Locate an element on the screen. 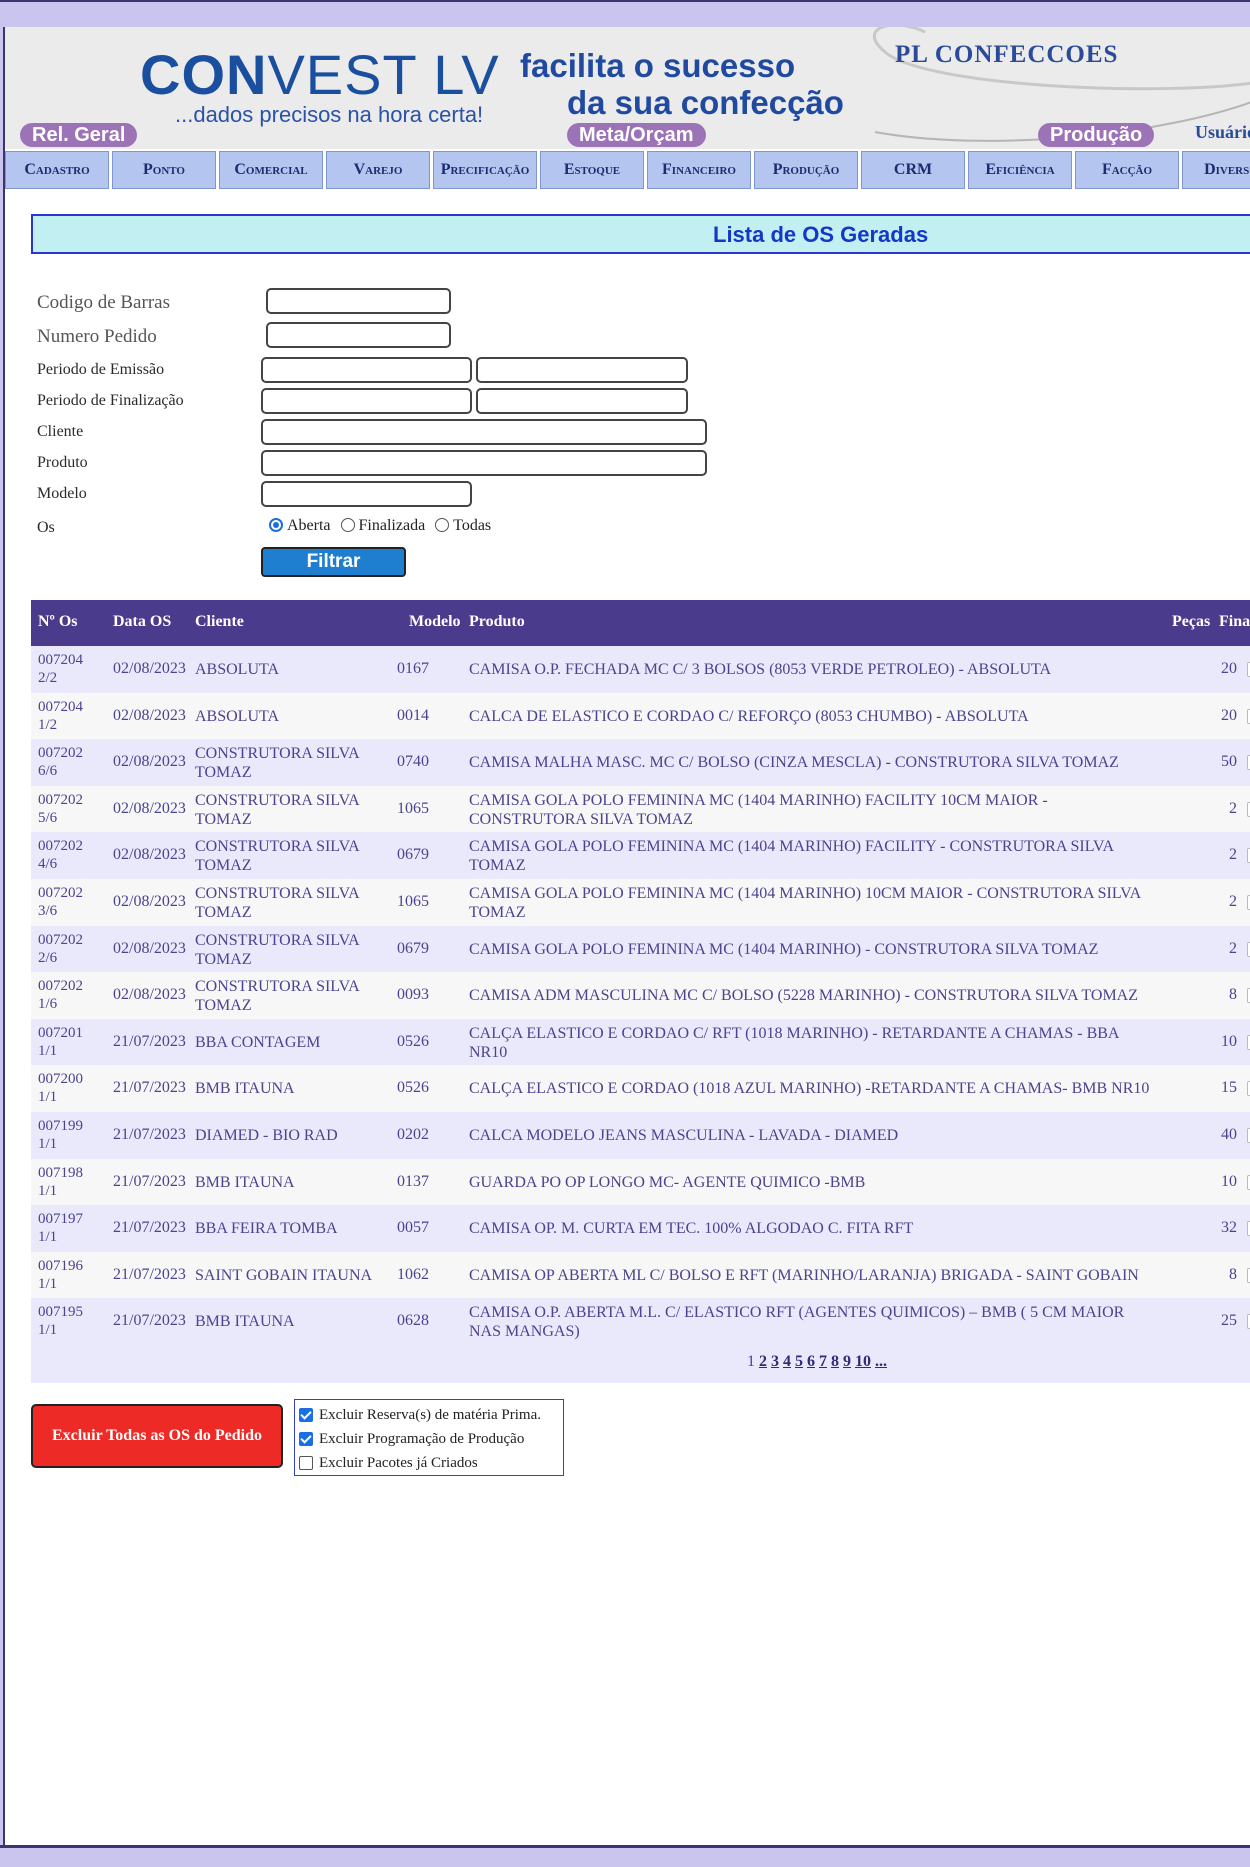 The width and height of the screenshot is (1250, 1867). cell-os: 007202 5/6 is located at coordinates (70, 809).